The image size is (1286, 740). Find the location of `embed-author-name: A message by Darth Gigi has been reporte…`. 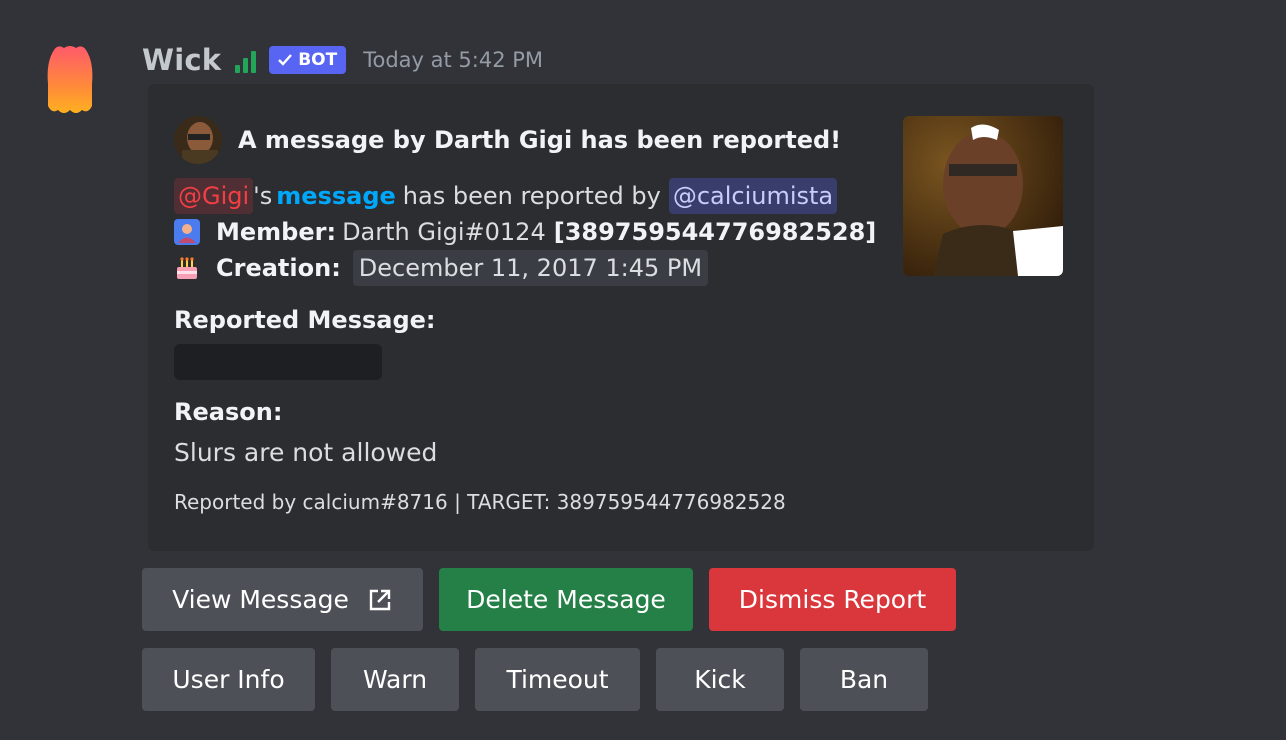

embed-author-name: A message by Darth Gigi has been reporte… is located at coordinates (540, 140).